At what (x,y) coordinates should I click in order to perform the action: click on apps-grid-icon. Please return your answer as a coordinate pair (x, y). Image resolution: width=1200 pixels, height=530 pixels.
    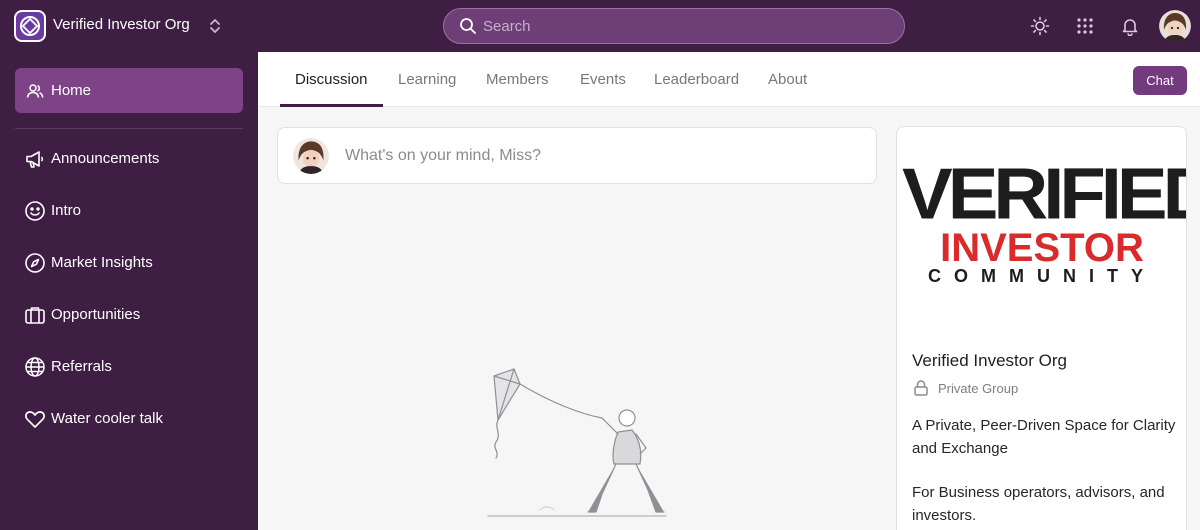
    Looking at the image, I should click on (1085, 26).